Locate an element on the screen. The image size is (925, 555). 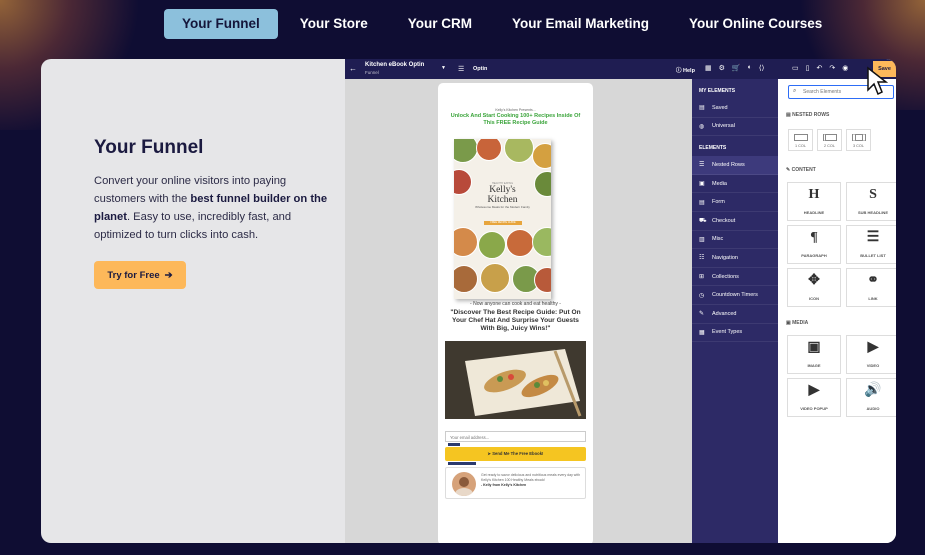
link-icon: ⚭ is located at coordinates (873, 280).